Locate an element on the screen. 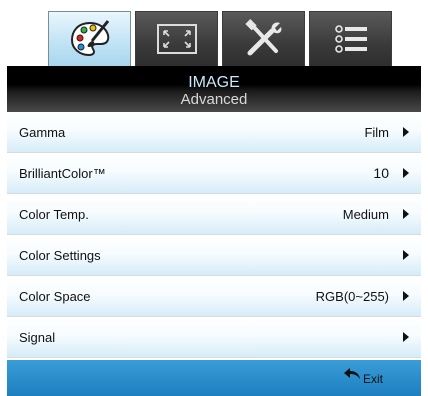 The height and width of the screenshot is (396, 428). menu-item-label: BrilliantColor™ is located at coordinates (62, 173).